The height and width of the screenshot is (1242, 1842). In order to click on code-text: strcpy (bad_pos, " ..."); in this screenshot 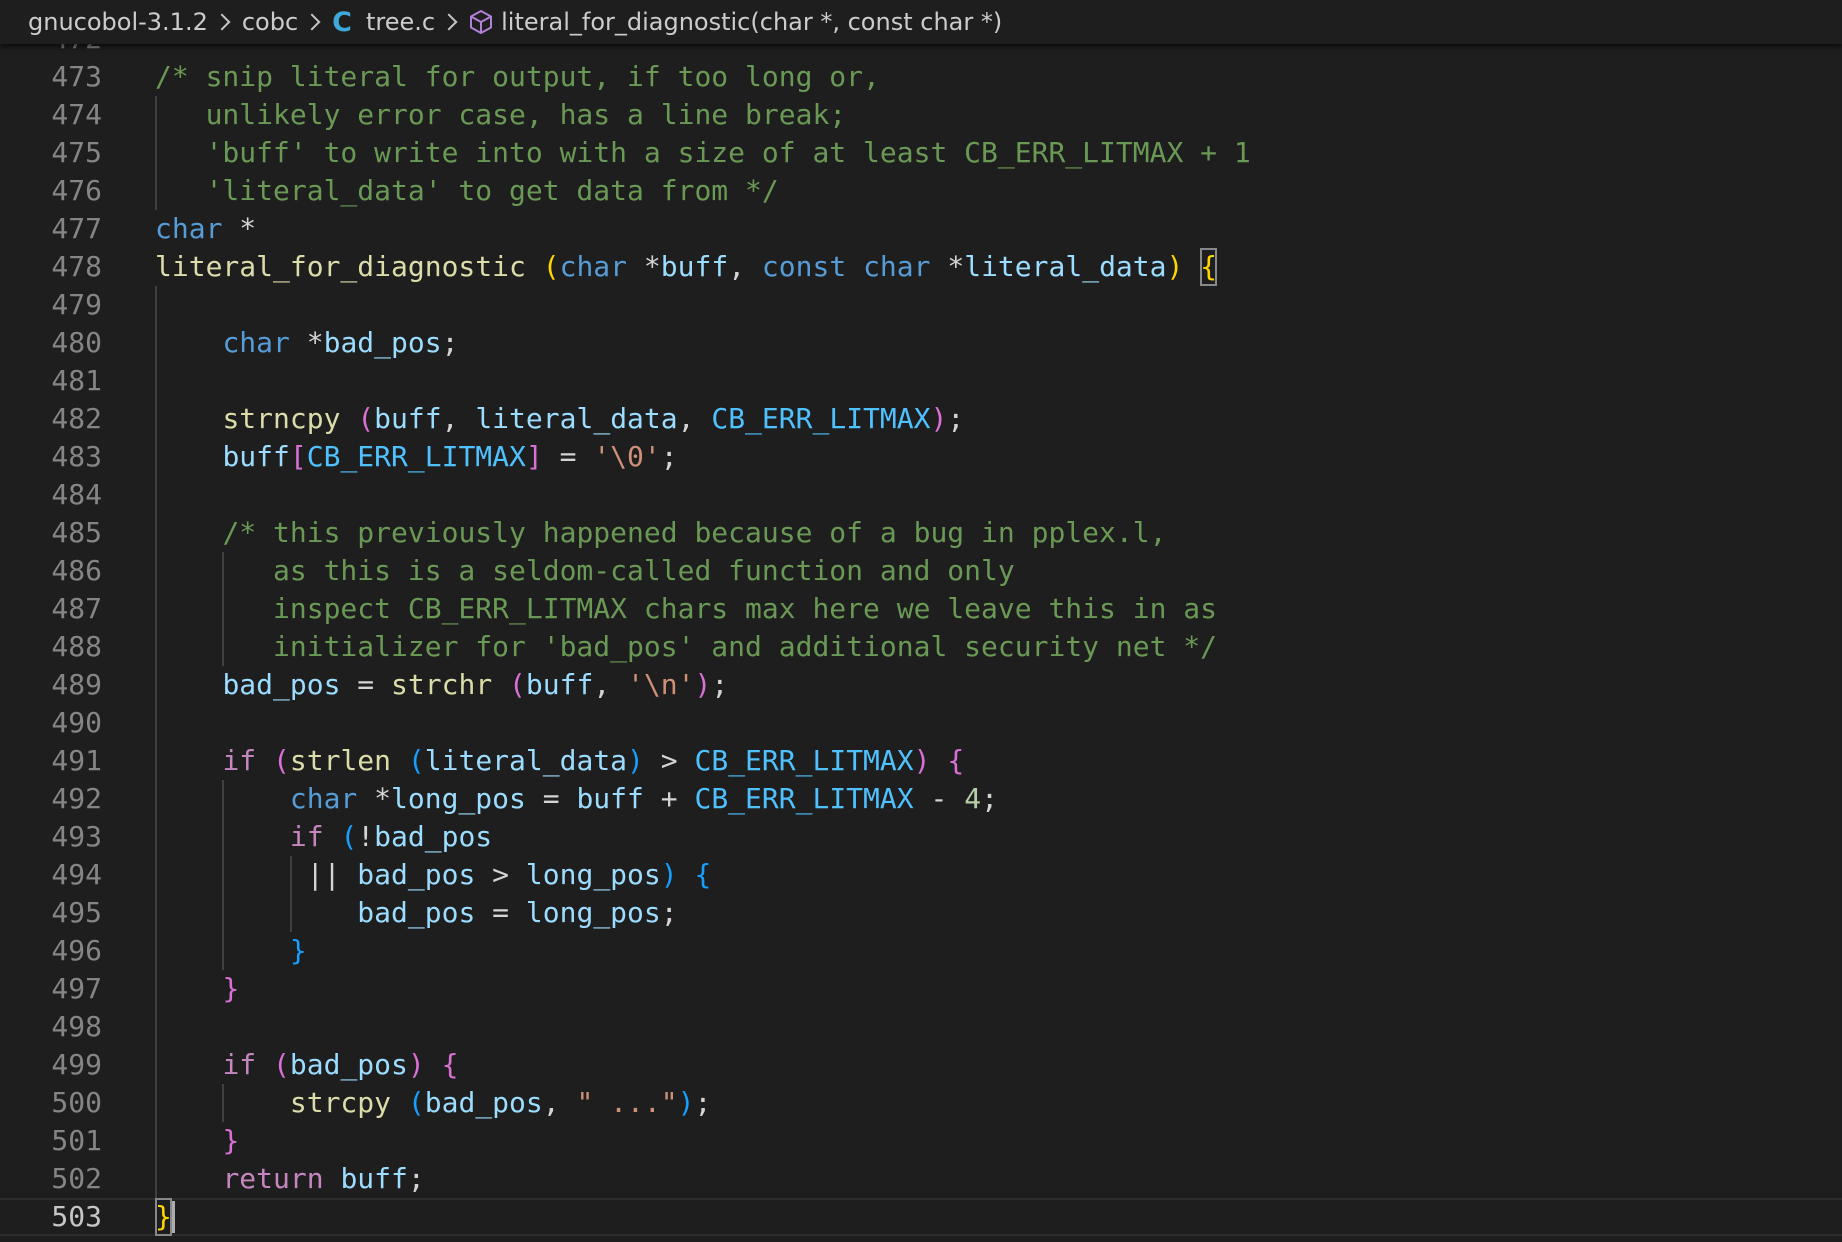, I will do `click(433, 1103)`.